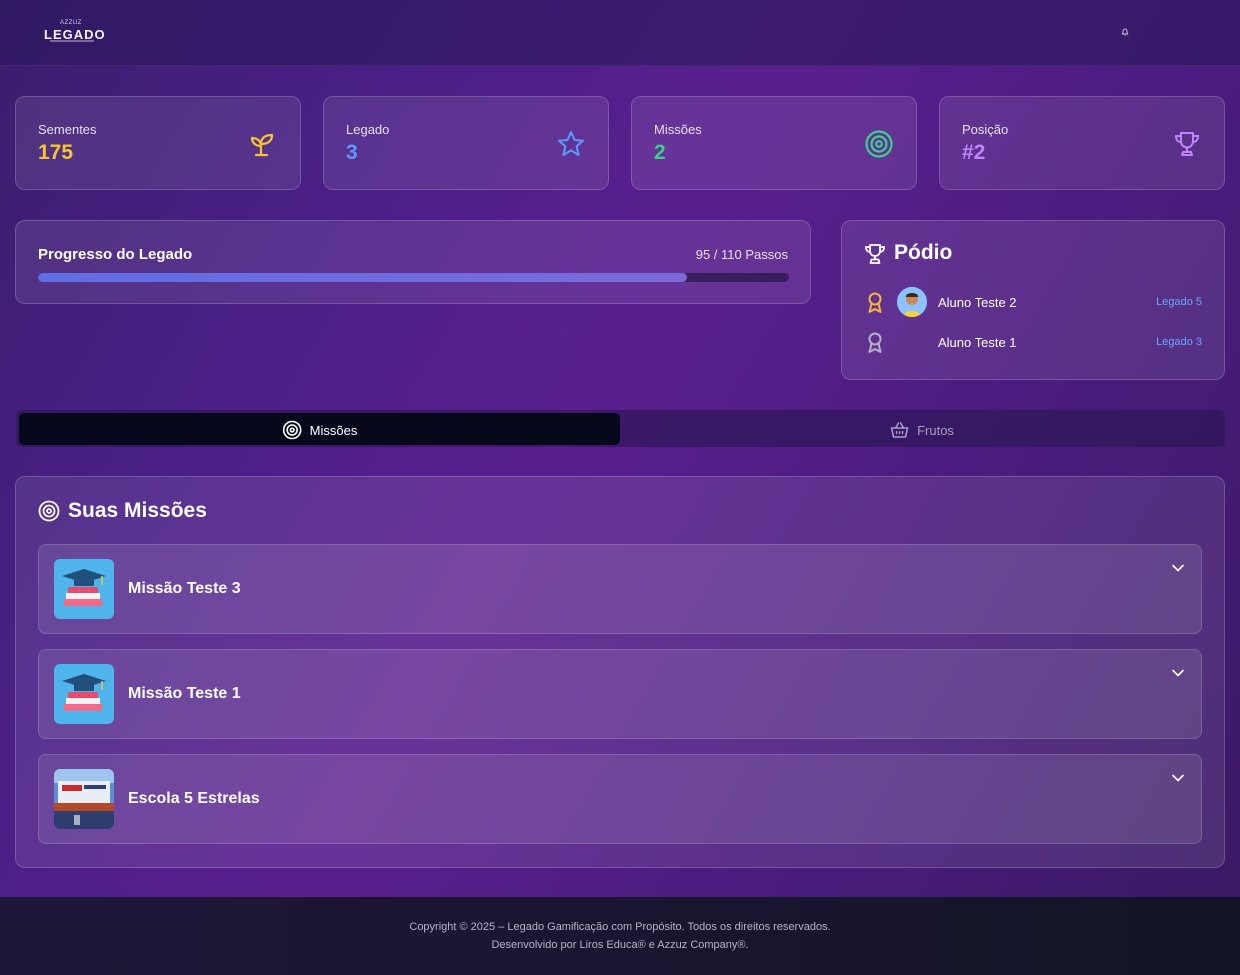  What do you see at coordinates (1179, 302) in the screenshot?
I see `podium-legado-badge: Legado 5` at bounding box center [1179, 302].